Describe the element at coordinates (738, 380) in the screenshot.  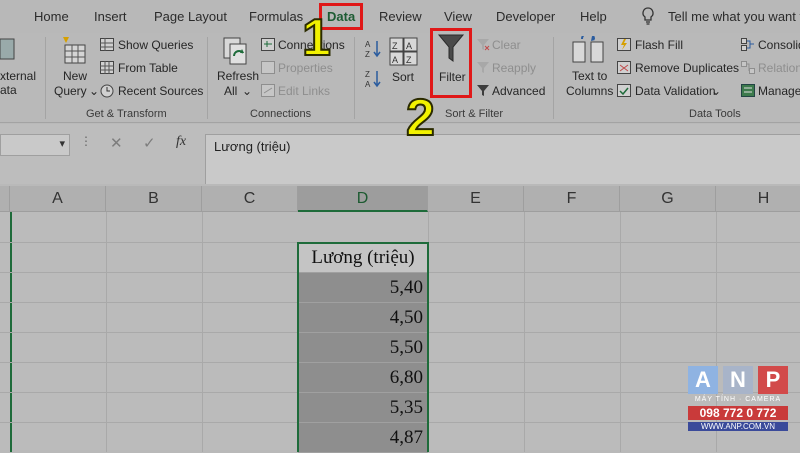
I see `logo-letter-n: N` at that location.